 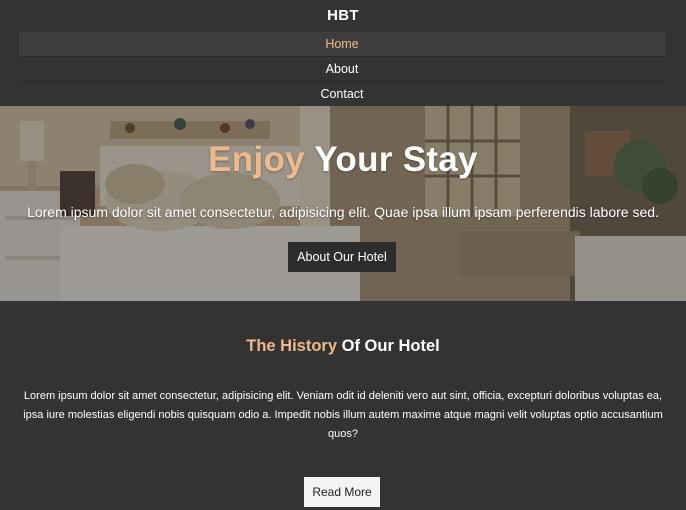 What do you see at coordinates (292, 346) in the screenshot?
I see `history-title-accent: The History` at bounding box center [292, 346].